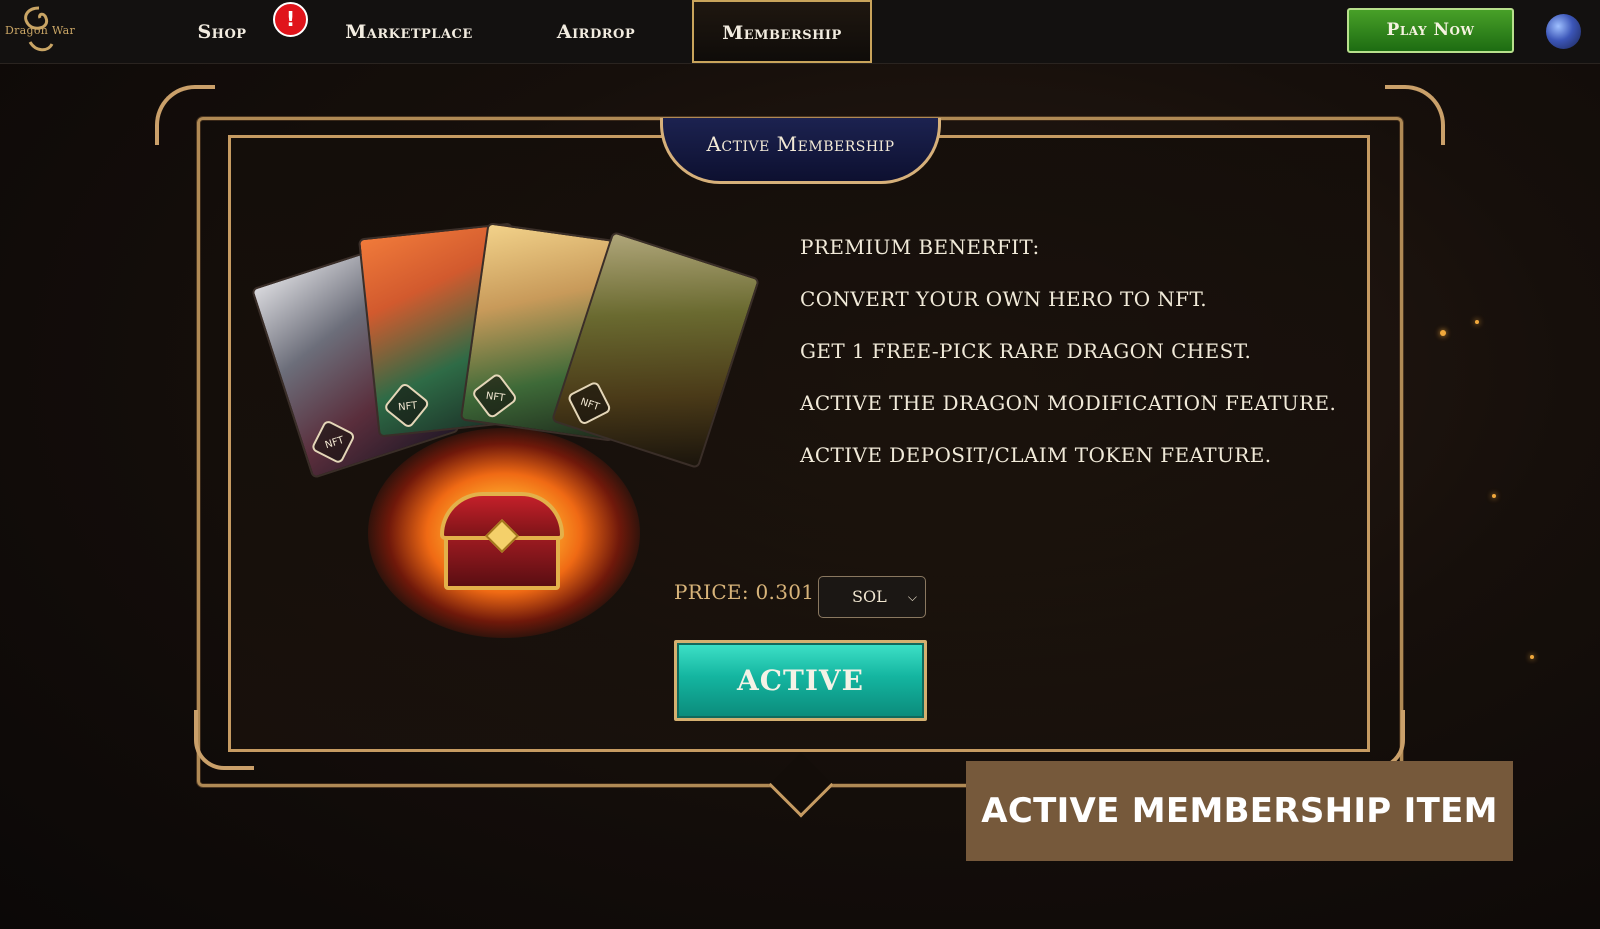  Describe the element at coordinates (505, 350) in the screenshot. I see `hero-cards: NFT NFT NFT NFT` at that location.